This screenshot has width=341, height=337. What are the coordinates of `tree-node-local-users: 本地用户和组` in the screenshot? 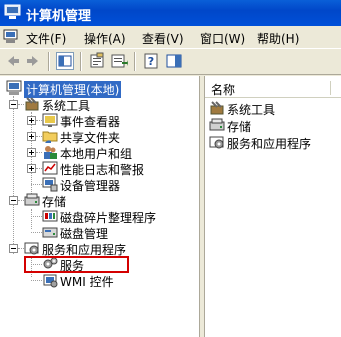 It's located at (102, 152).